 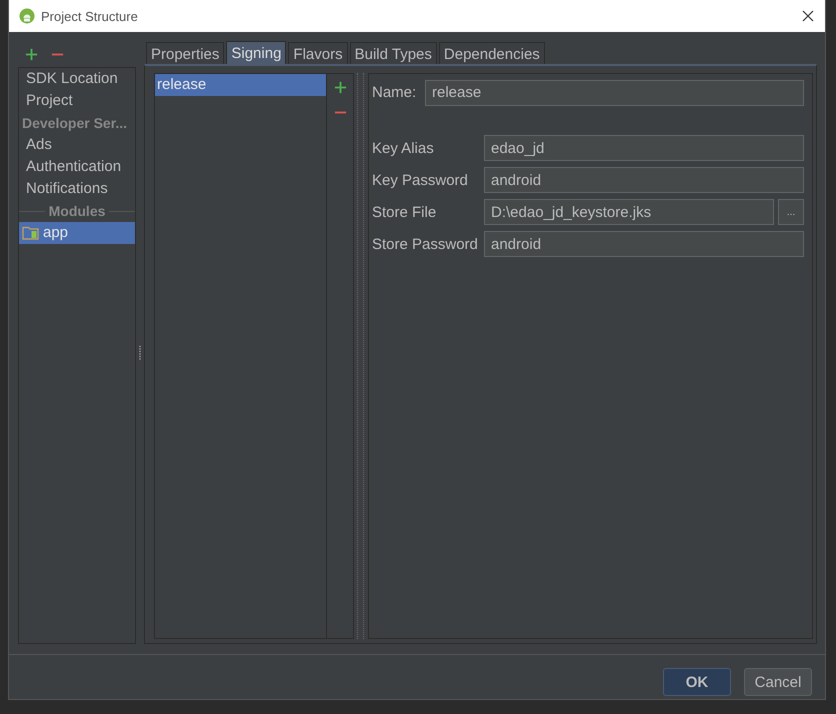 What do you see at coordinates (27, 16) in the screenshot?
I see `android-icon` at bounding box center [27, 16].